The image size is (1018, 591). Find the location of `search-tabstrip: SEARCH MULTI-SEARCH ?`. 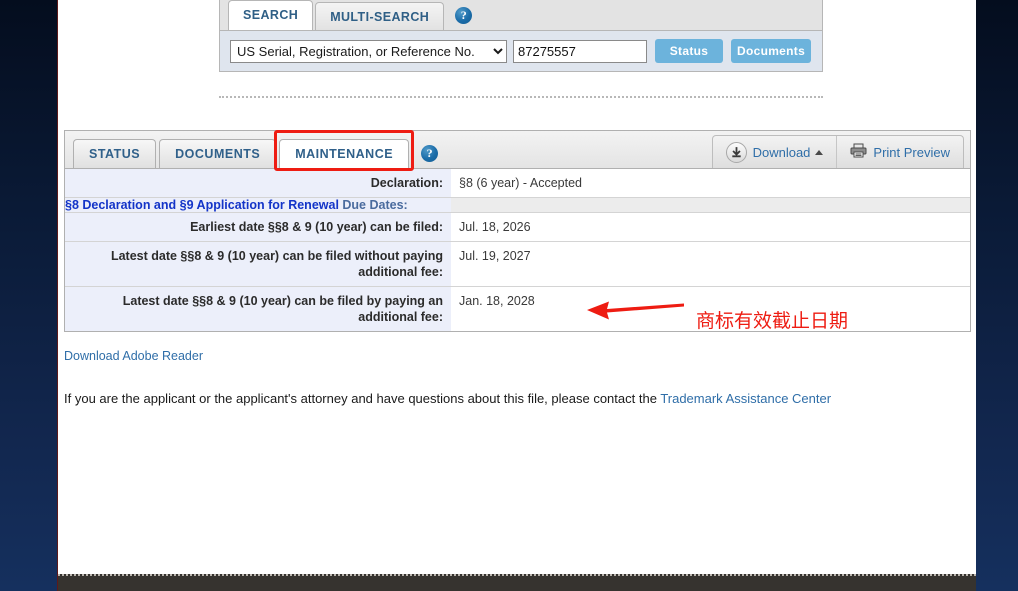

search-tabstrip: SEARCH MULTI-SEARCH ? is located at coordinates (521, 15).